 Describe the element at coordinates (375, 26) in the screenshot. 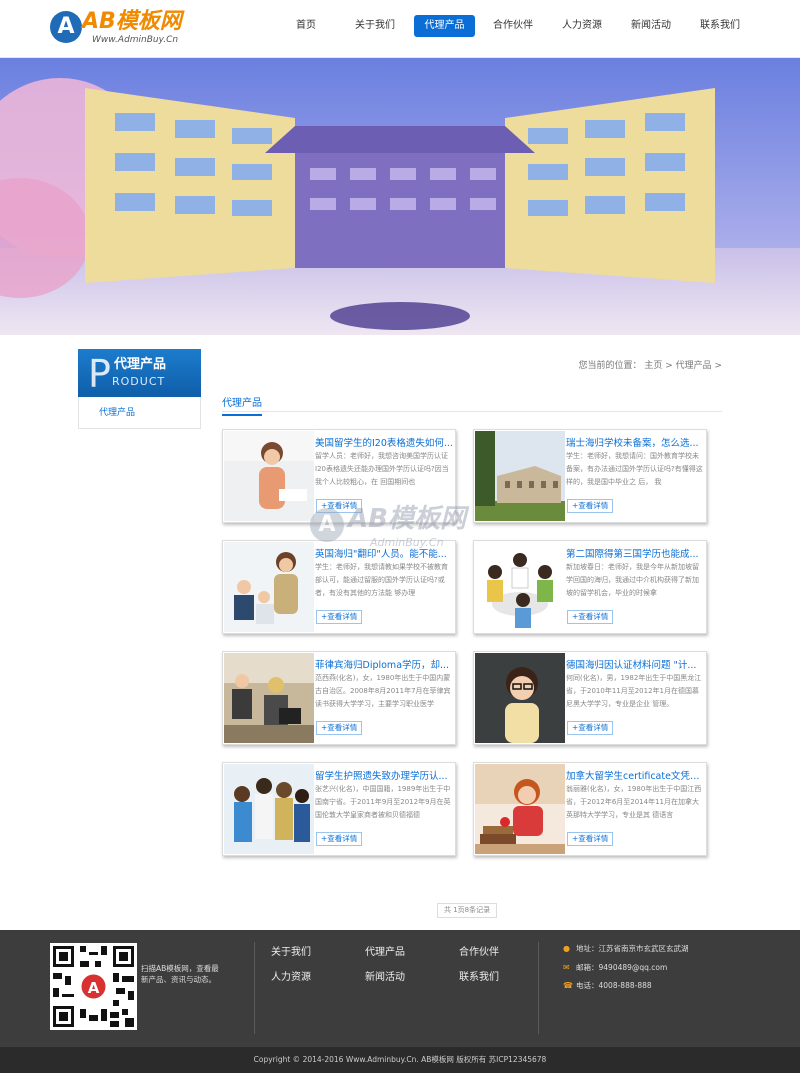

I see `nav-about: 关于我们` at that location.